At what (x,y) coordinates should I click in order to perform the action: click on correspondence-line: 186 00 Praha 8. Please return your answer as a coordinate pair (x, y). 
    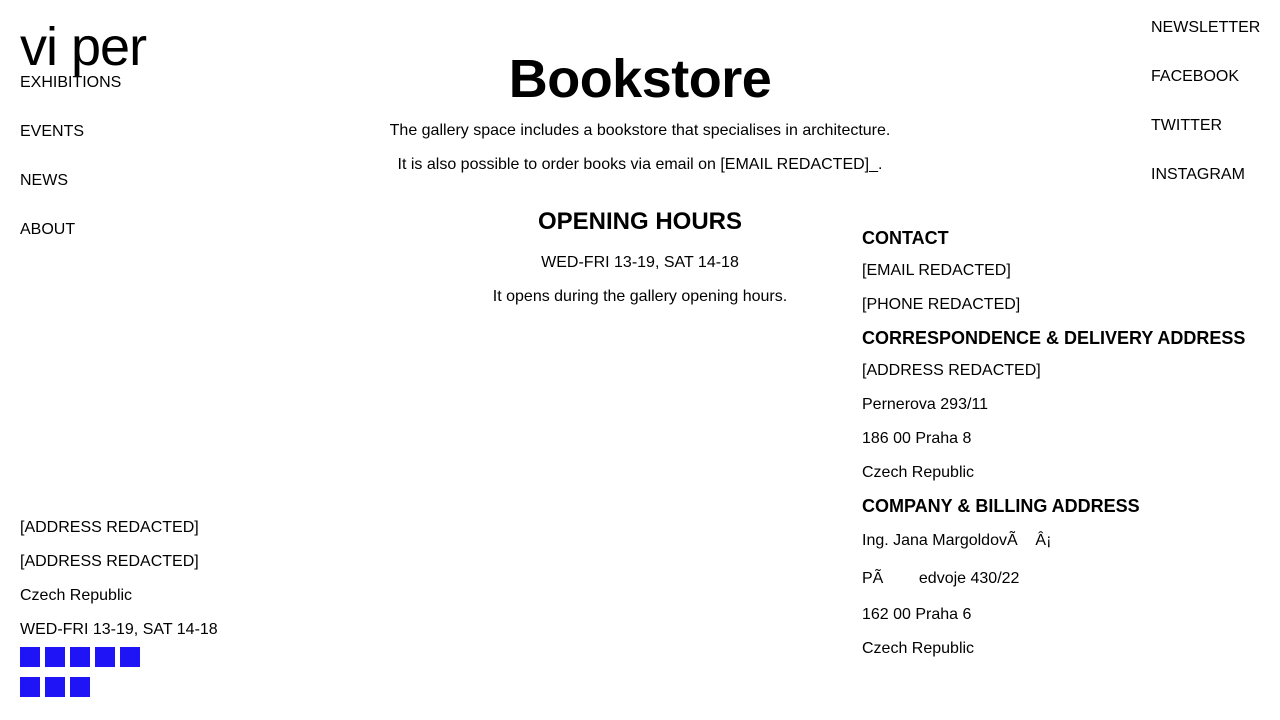
    Looking at the image, I should click on (917, 438).